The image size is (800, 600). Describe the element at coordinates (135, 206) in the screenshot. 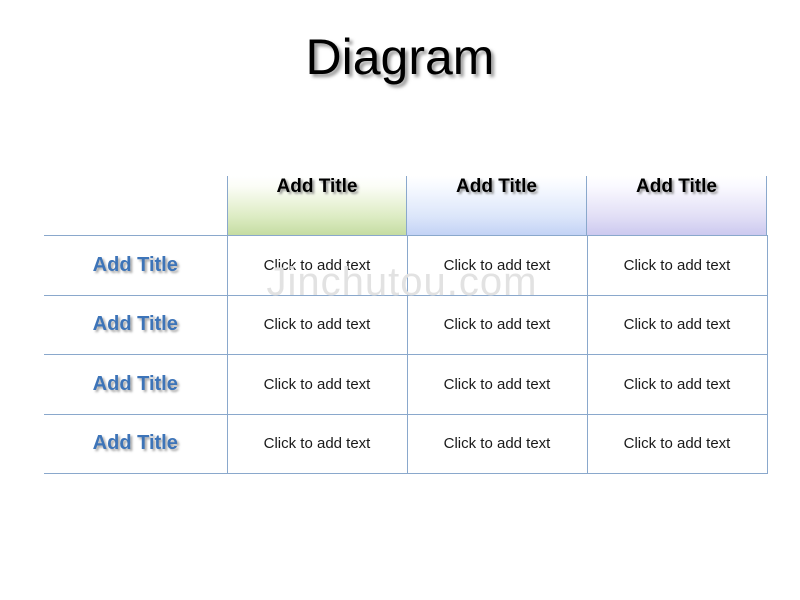

I see `table-corner-cell` at that location.